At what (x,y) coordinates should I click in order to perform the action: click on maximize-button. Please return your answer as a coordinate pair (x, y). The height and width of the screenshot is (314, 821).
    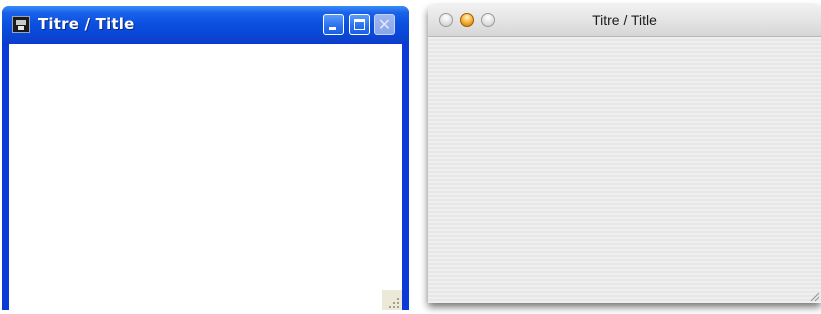
    Looking at the image, I should click on (359, 24).